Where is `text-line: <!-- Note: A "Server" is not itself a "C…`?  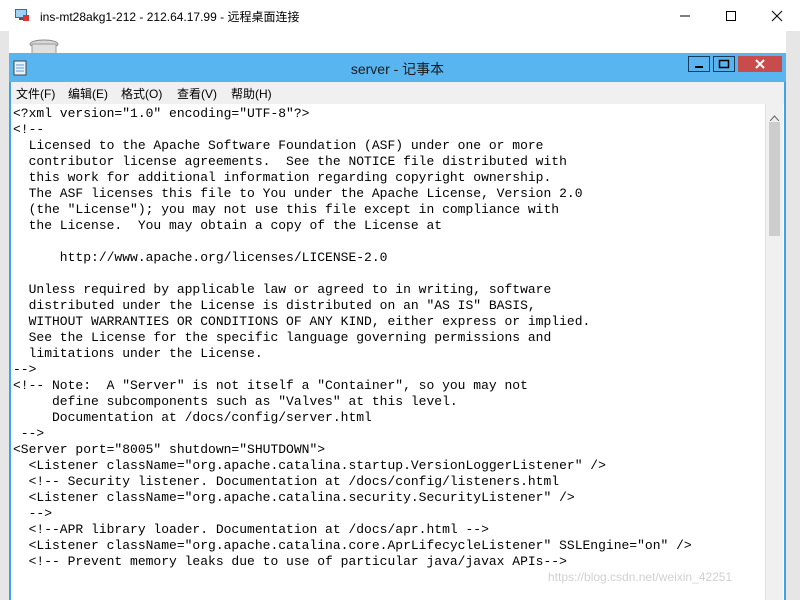
text-line: <!-- Note: A "Server" is not itself a "C… is located at coordinates (270, 385).